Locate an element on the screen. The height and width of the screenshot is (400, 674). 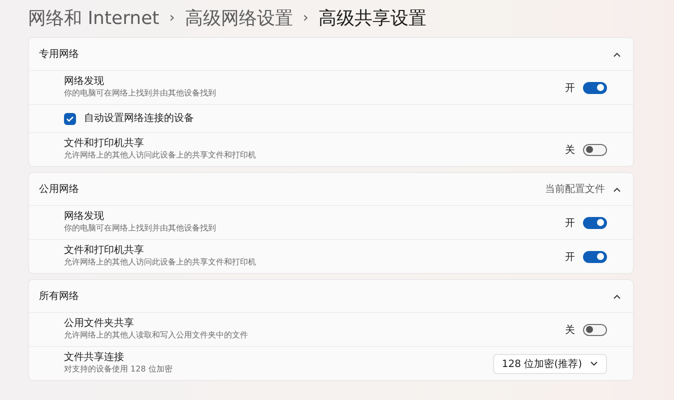
setting-title: 公用文件夹共享 is located at coordinates (99, 324).